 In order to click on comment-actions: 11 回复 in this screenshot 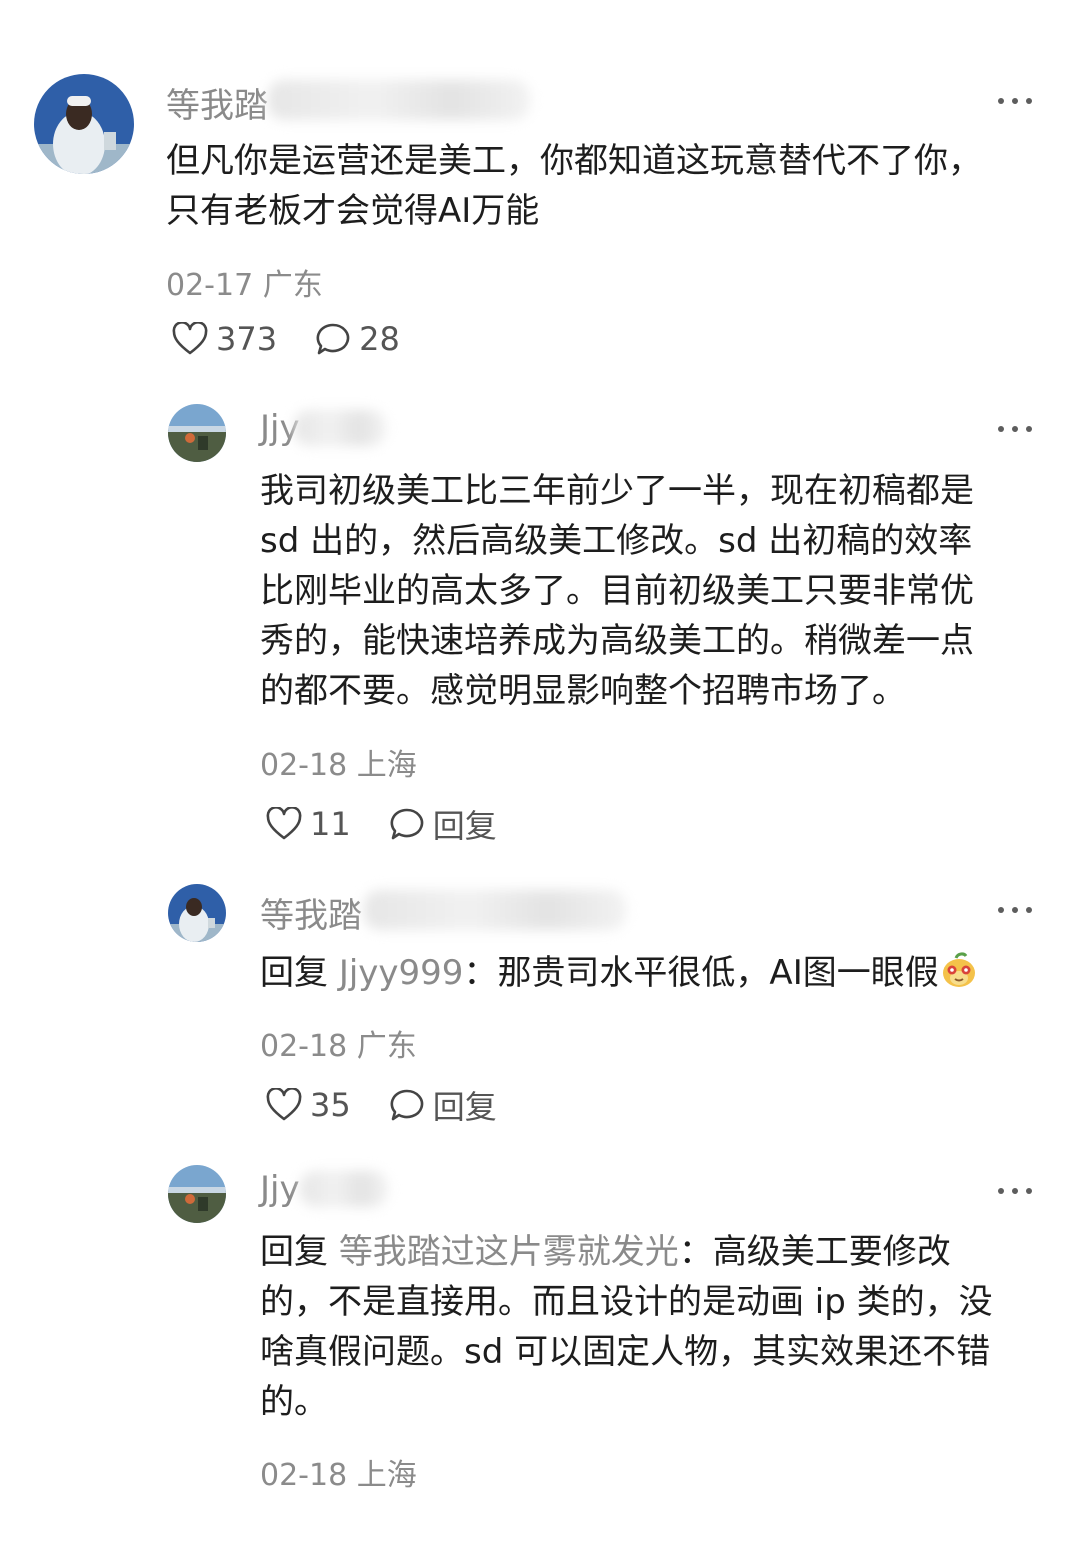, I will do `click(400, 824)`.